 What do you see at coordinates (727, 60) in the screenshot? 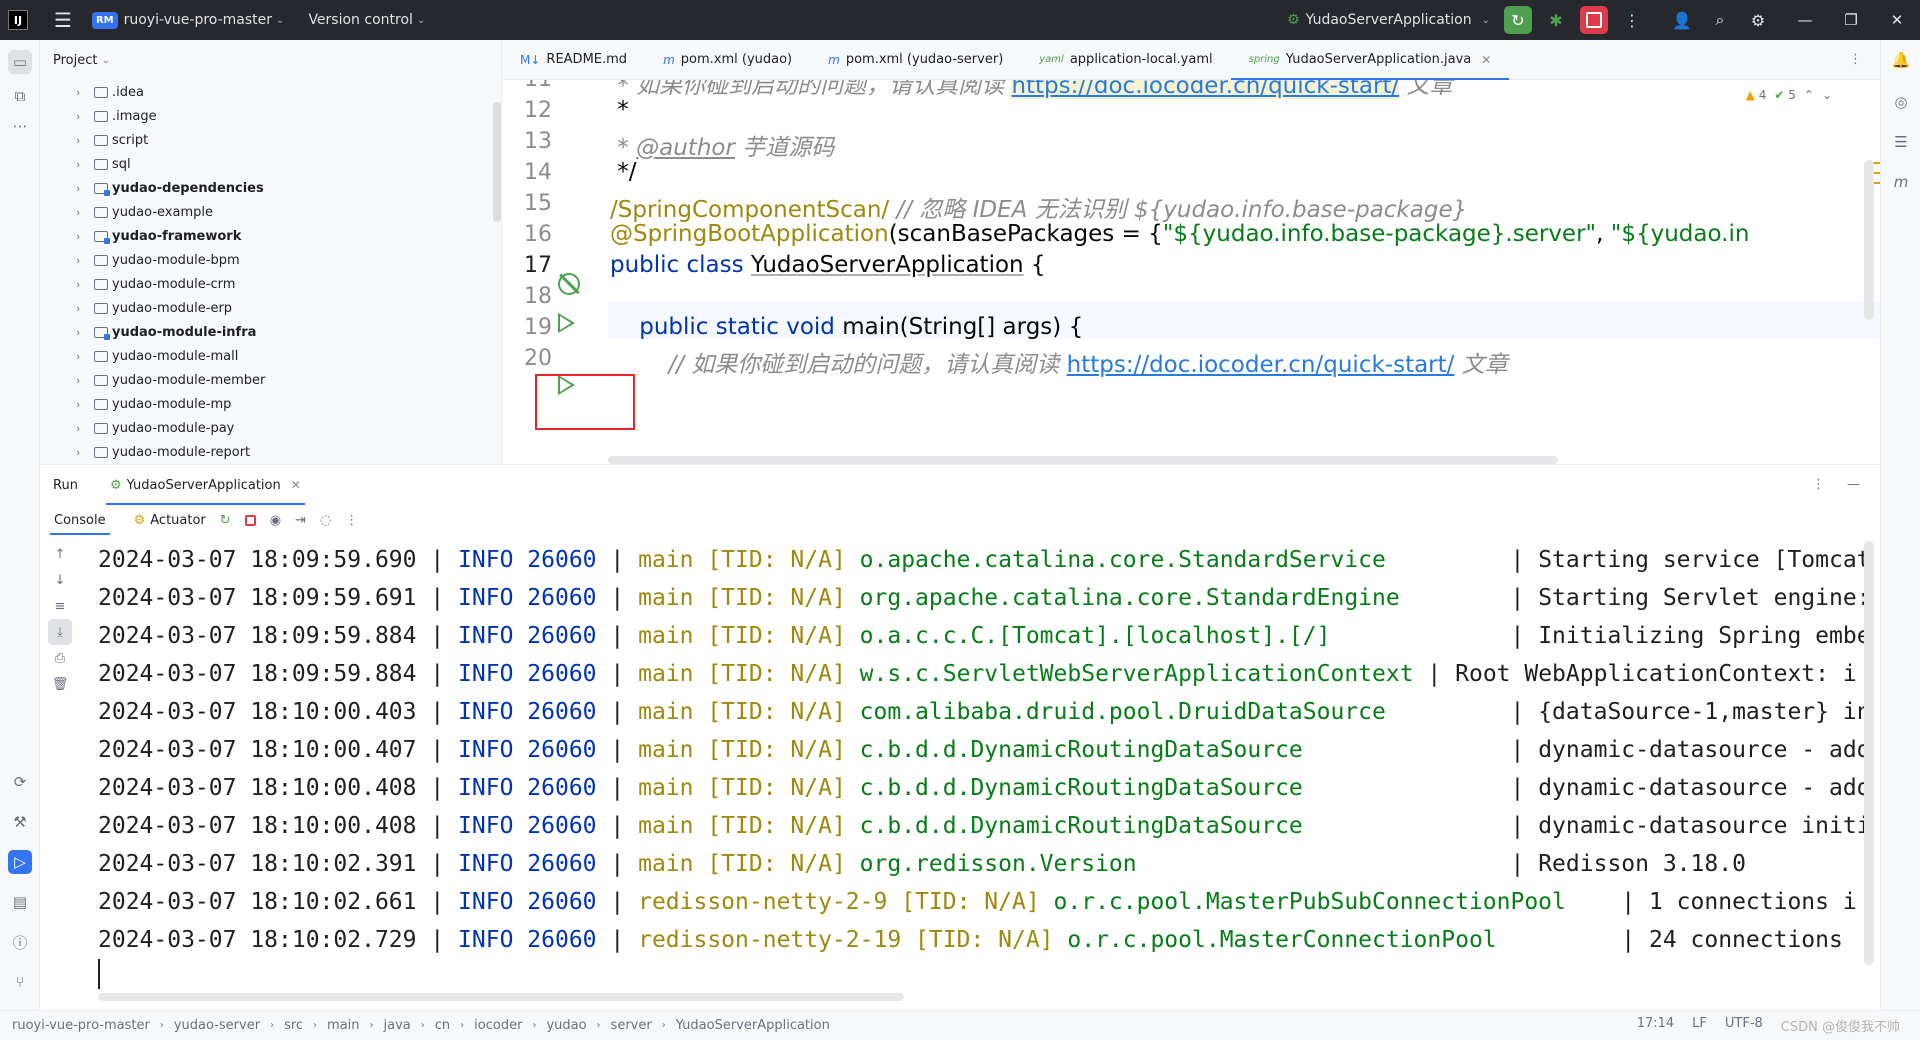
I see `editor-tab: m pom.xml (yudao)` at bounding box center [727, 60].